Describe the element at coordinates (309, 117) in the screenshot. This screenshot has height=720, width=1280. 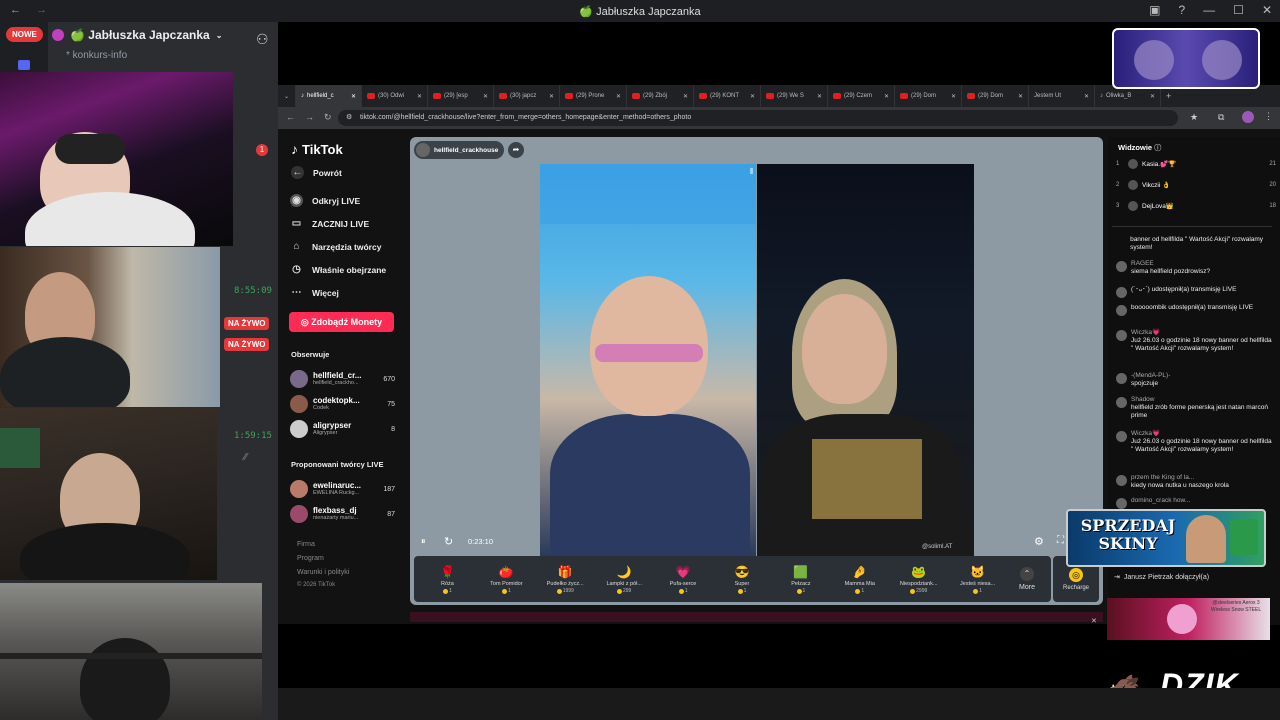
I see `forward-icon: →` at that location.